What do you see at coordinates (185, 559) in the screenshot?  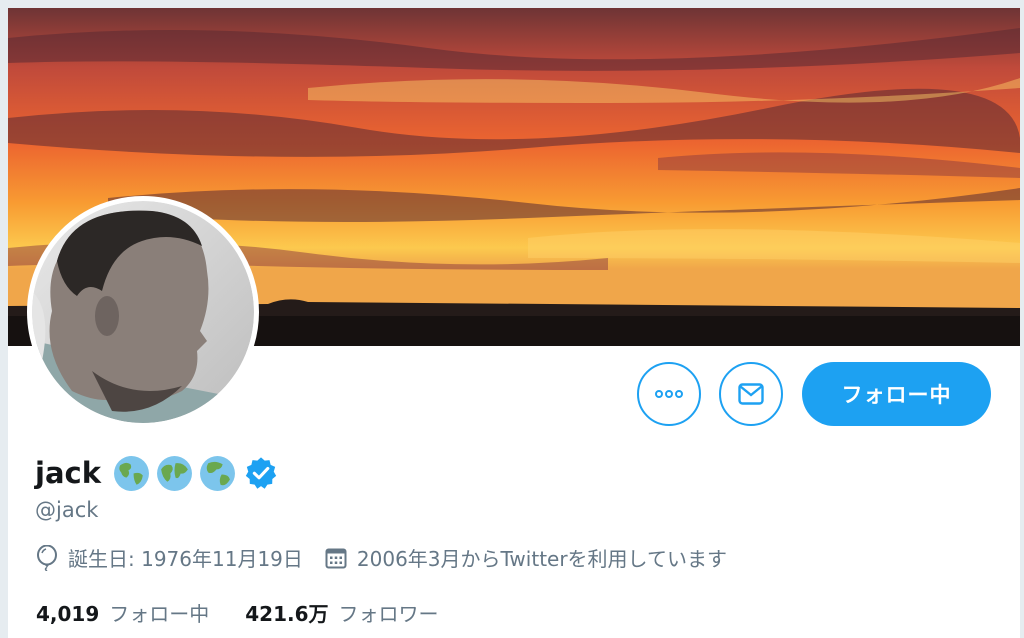 I see `birthday-text: 誕生日: 1976年11月19日` at bounding box center [185, 559].